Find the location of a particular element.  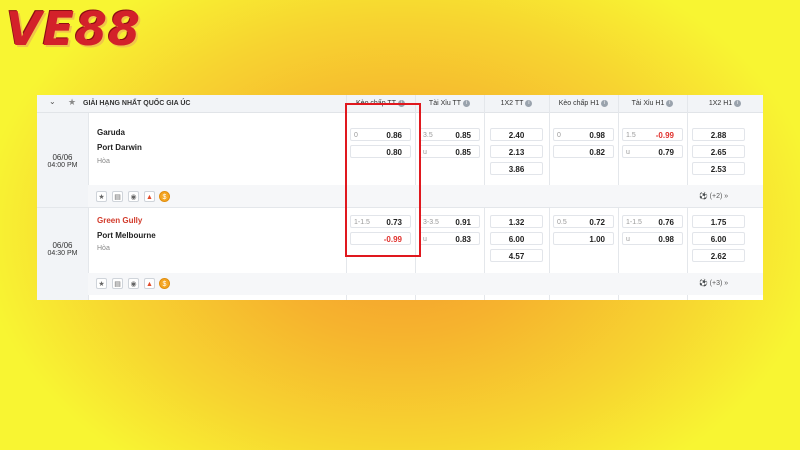

match-time: 06/06 04:00 PM is located at coordinates (62, 160).